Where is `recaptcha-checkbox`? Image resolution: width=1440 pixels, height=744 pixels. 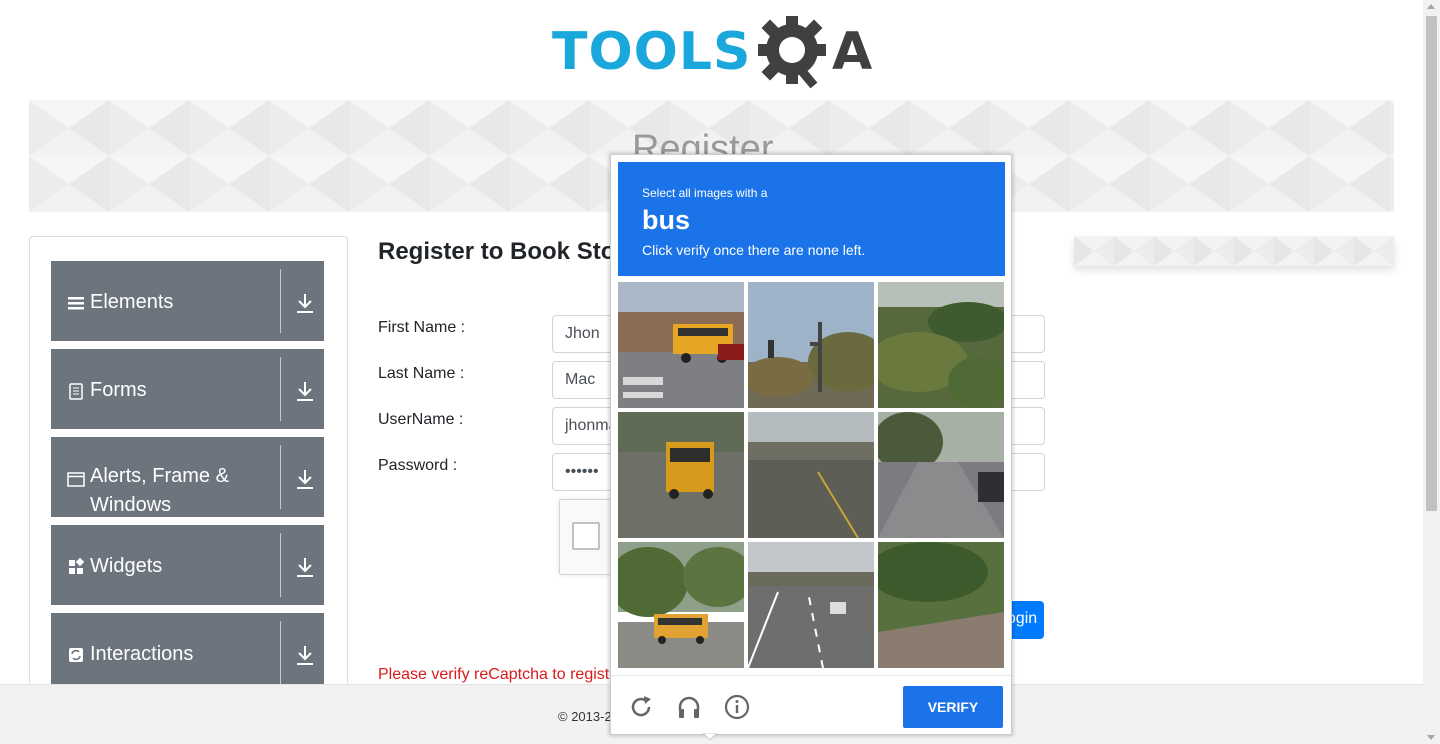 recaptcha-checkbox is located at coordinates (586, 536).